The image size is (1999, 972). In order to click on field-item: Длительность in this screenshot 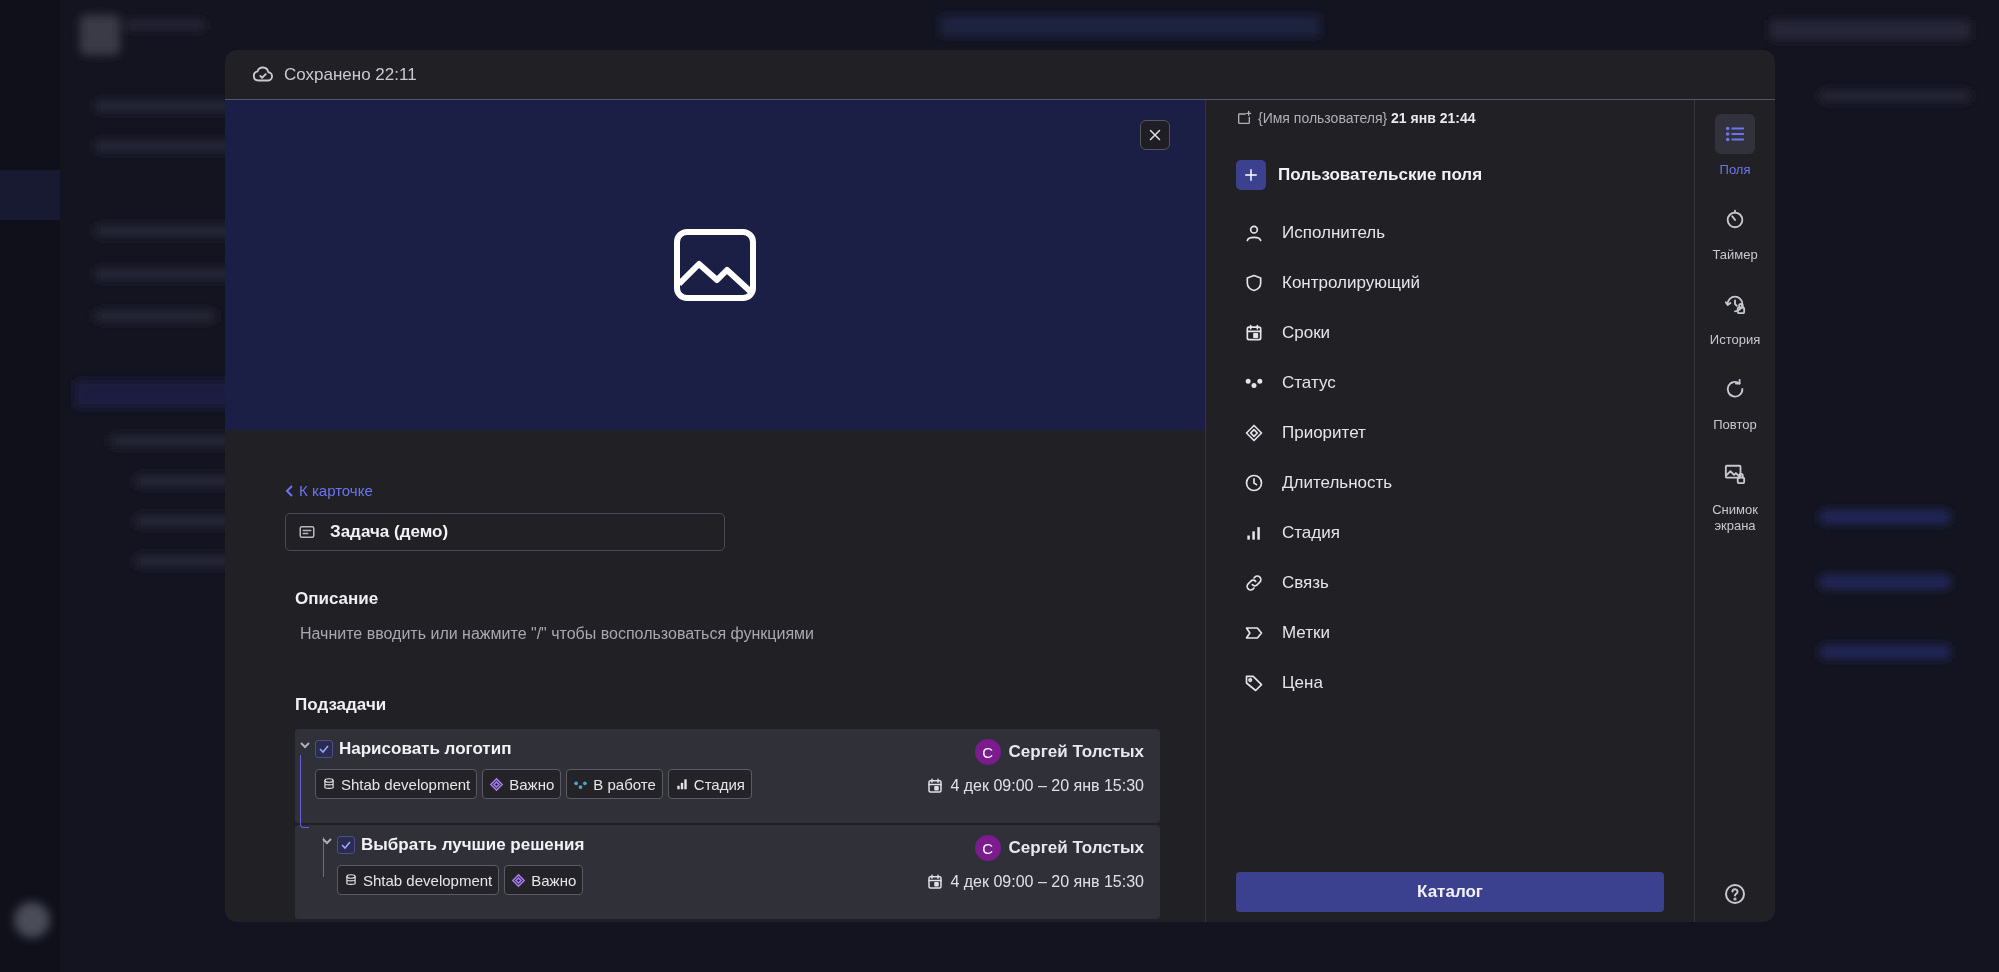, I will do `click(1450, 483)`.